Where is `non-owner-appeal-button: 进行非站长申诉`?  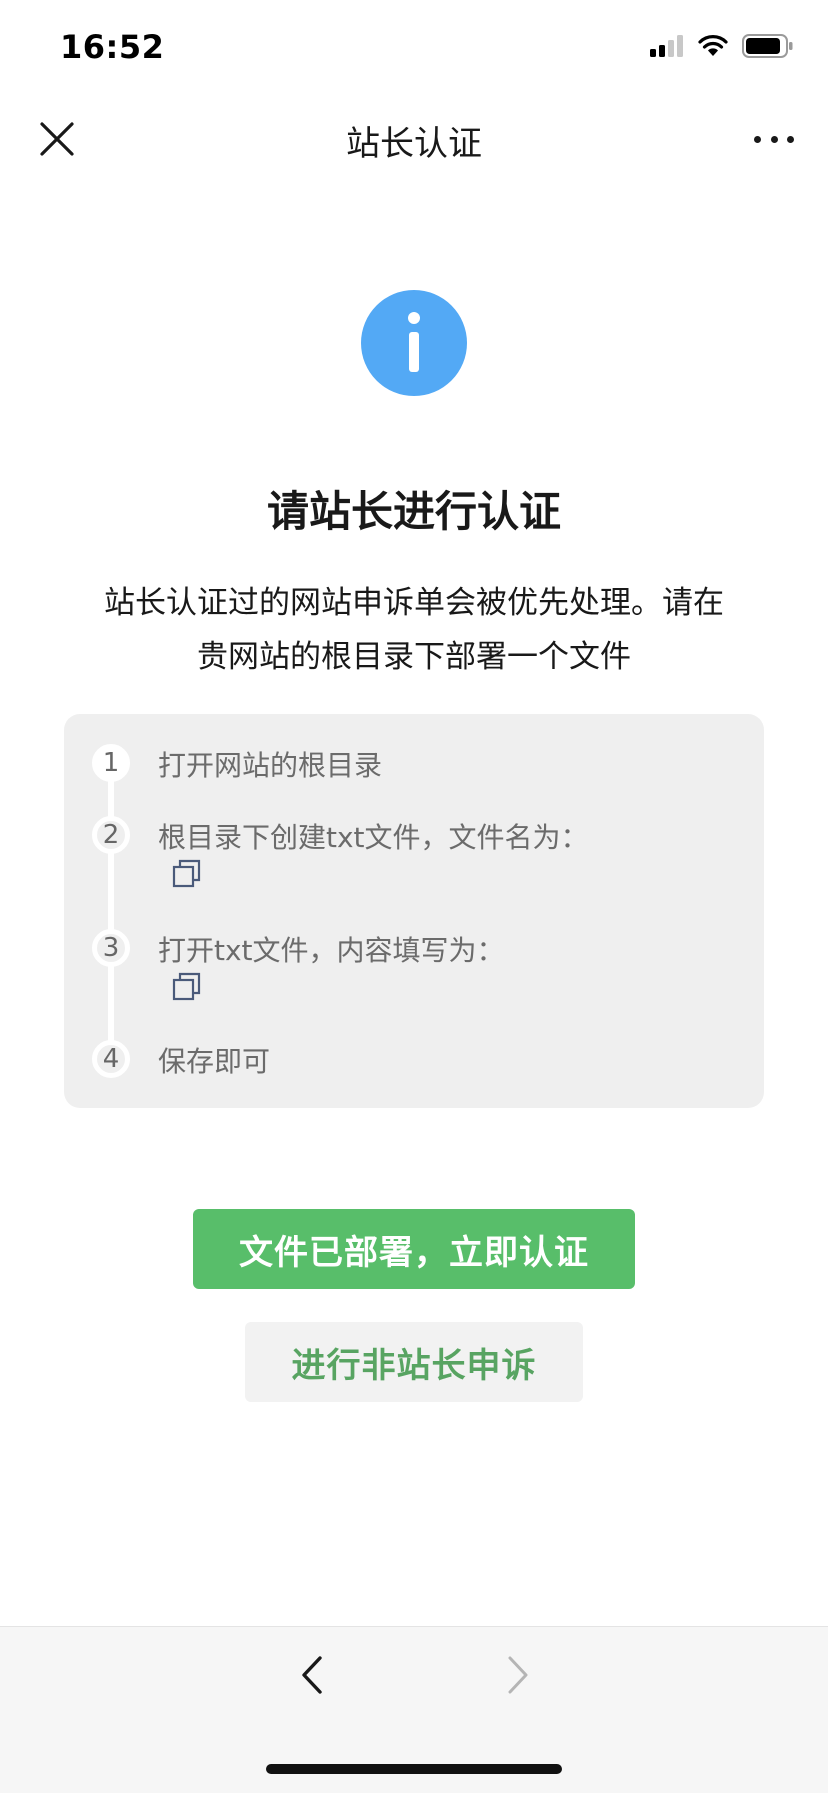
non-owner-appeal-button: 进行非站长申诉 is located at coordinates (414, 1362).